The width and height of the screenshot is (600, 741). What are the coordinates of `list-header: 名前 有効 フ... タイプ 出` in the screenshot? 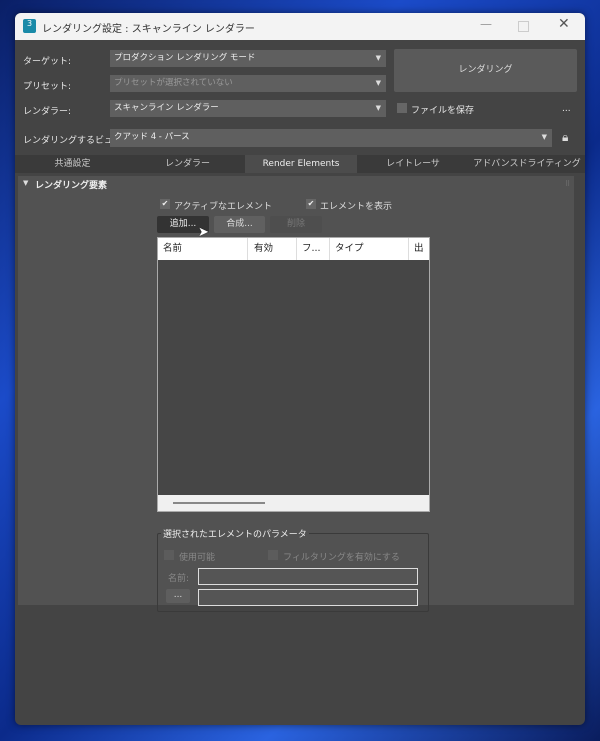 It's located at (293, 249).